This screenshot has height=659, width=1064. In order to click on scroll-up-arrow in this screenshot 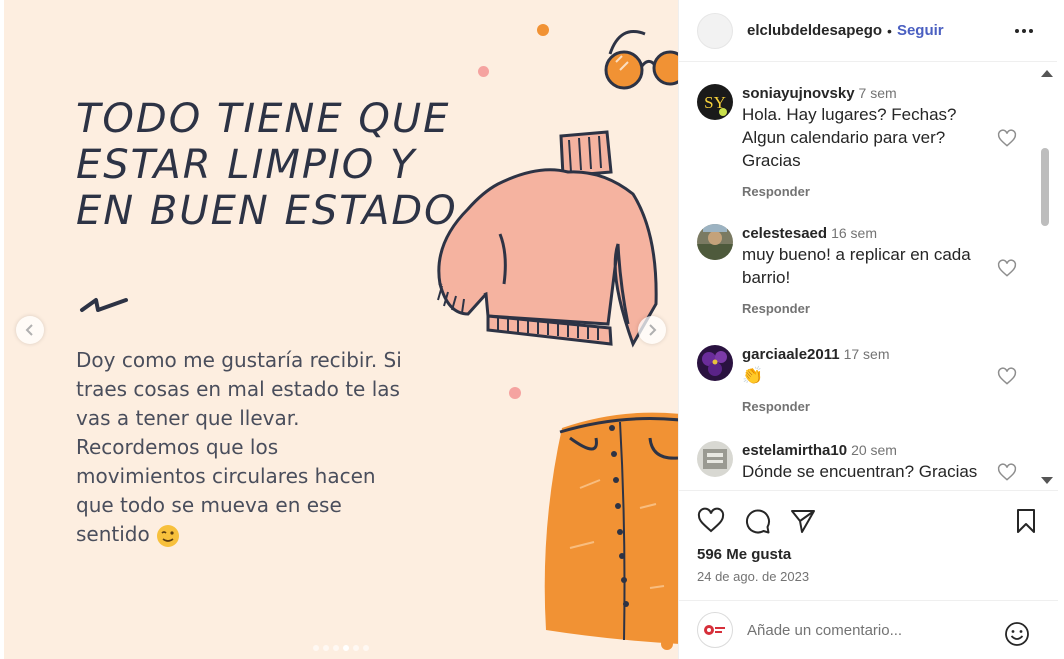, I will do `click(1047, 73)`.